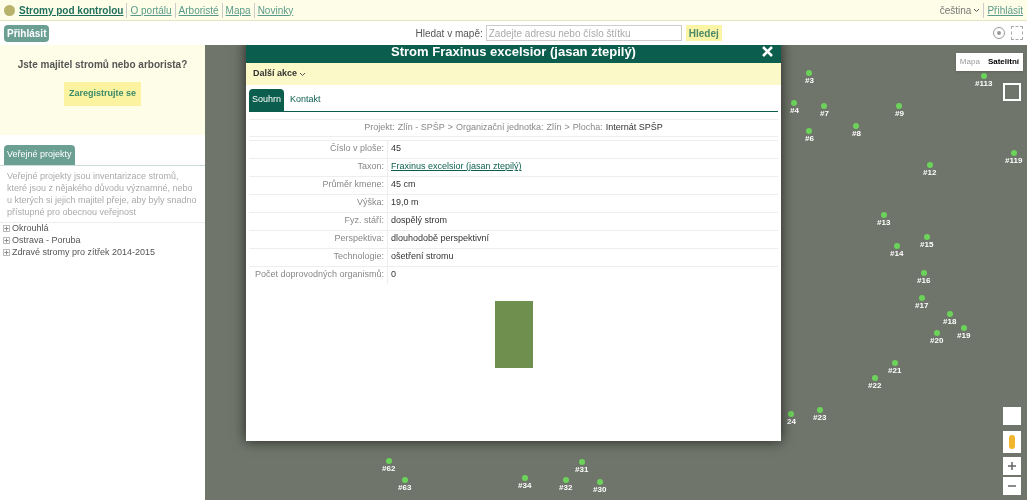 The image size is (1027, 500). Describe the element at coordinates (379, 127) in the screenshot. I see `breadcrumb-label: Projekt:` at that location.